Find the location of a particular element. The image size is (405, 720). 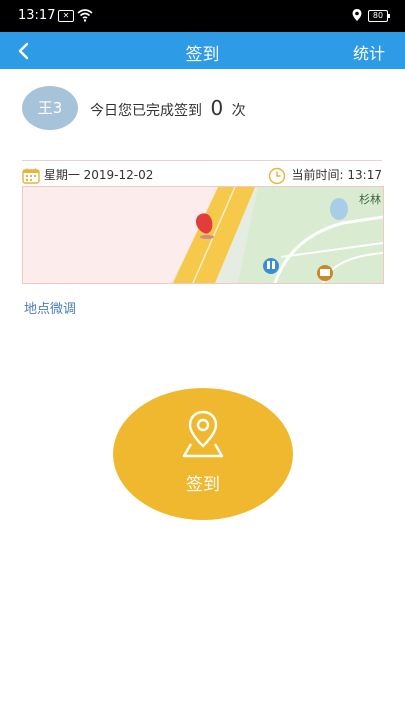

app-header: 签到 统计 is located at coordinates (202, 50).